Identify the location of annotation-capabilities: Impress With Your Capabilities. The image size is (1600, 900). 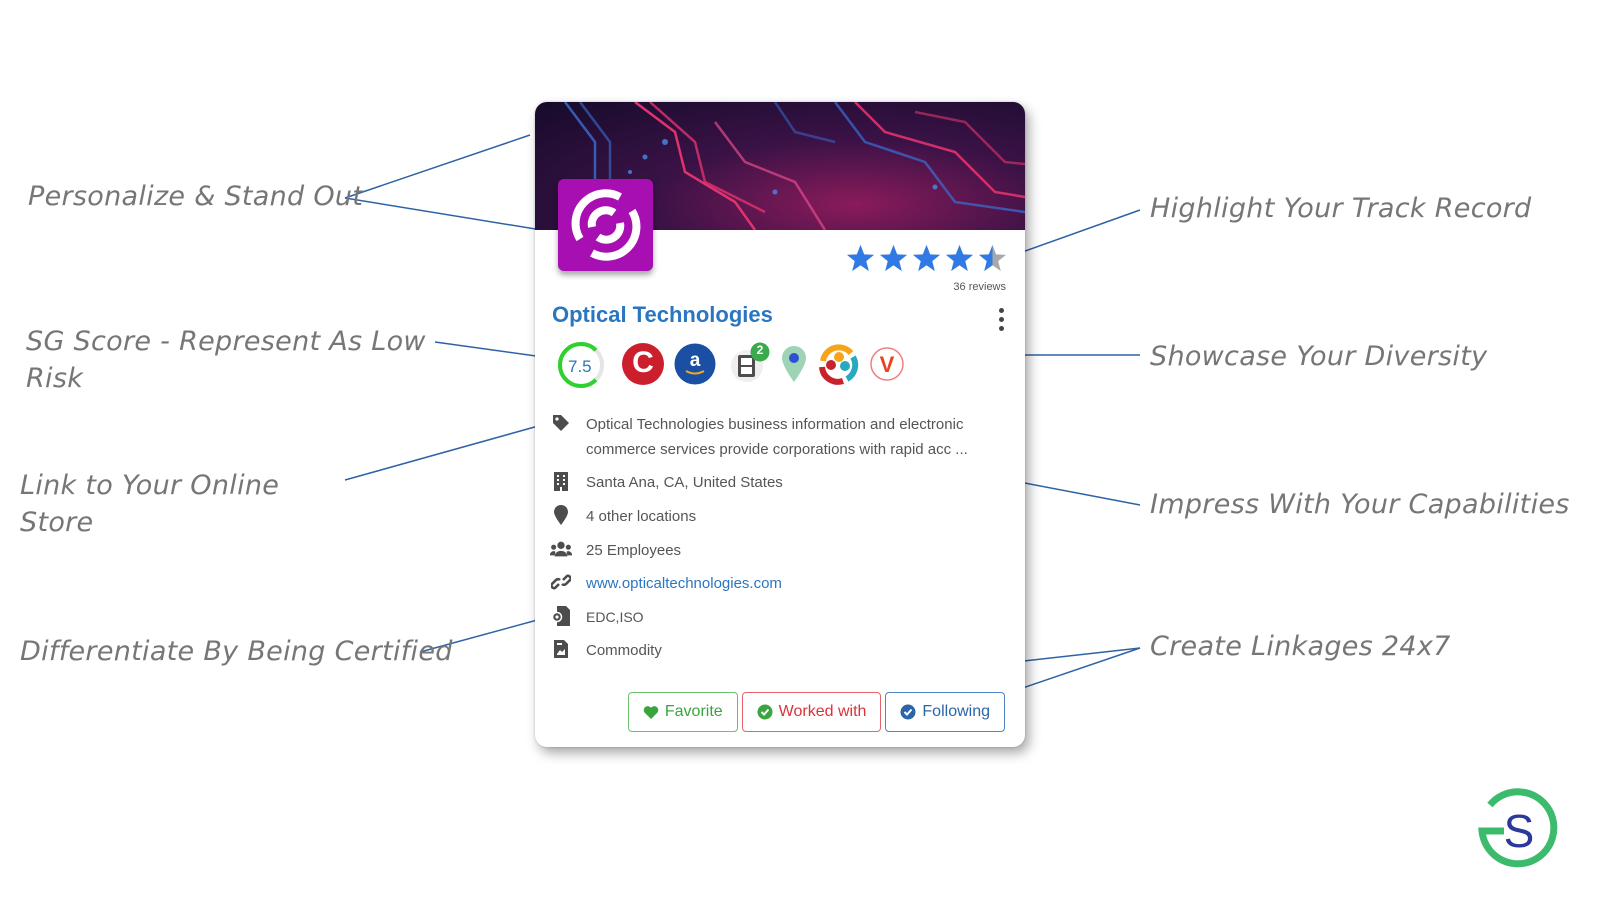
(1360, 504).